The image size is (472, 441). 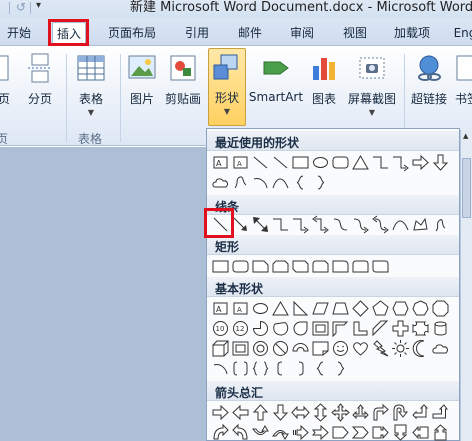 I want to click on vertical-scrollbar: ▲, so click(x=466, y=285).